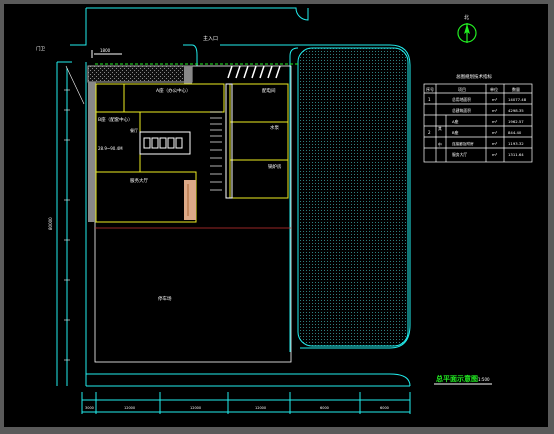 The image size is (554, 434). I want to click on right-label-1: 配电间, so click(269, 90).